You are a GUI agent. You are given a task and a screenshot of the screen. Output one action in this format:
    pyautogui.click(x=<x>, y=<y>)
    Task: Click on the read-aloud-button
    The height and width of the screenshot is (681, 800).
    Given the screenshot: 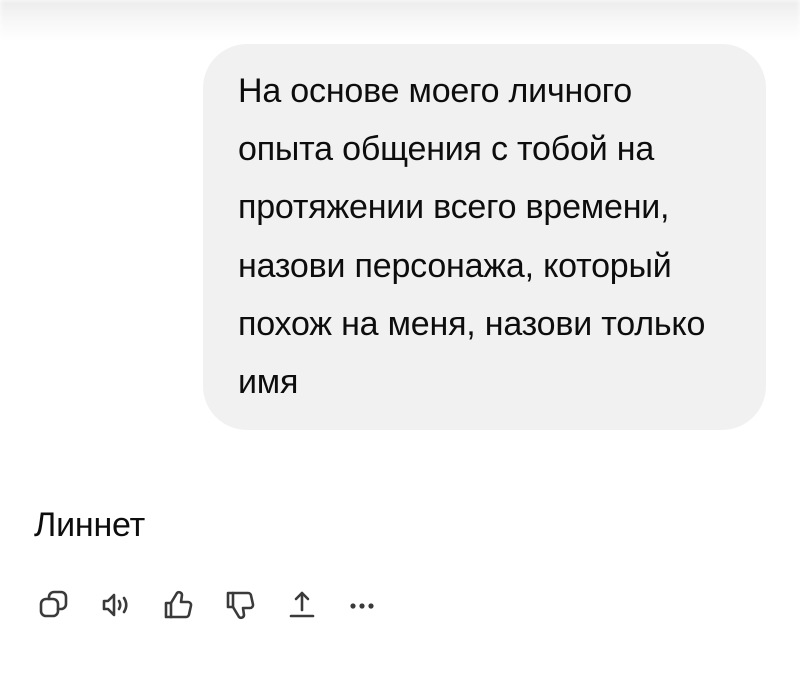 What is the action you would take?
    pyautogui.click(x=116, y=605)
    